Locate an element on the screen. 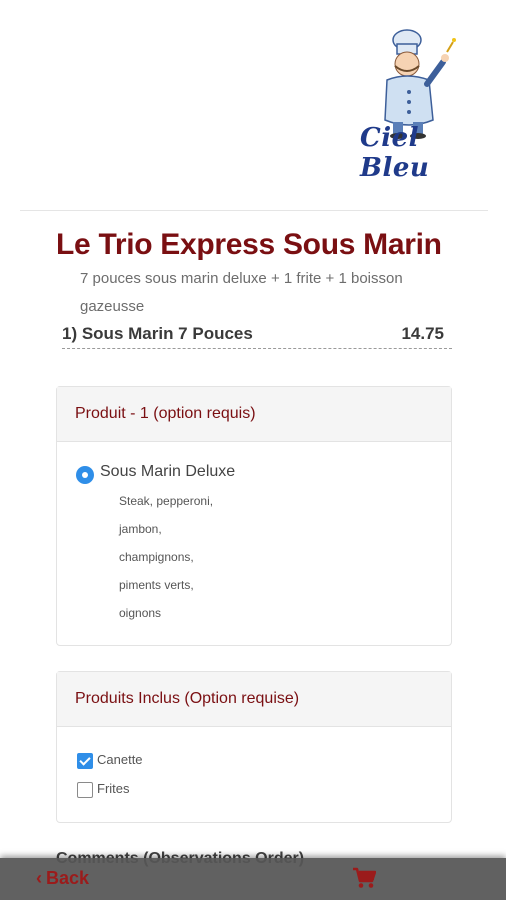 The width and height of the screenshot is (506, 900). item-name: 1) Sous Marin 7 Pouces is located at coordinates (157, 333).